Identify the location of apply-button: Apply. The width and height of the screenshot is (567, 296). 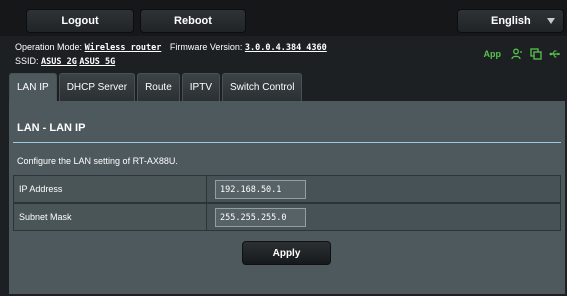
(286, 253).